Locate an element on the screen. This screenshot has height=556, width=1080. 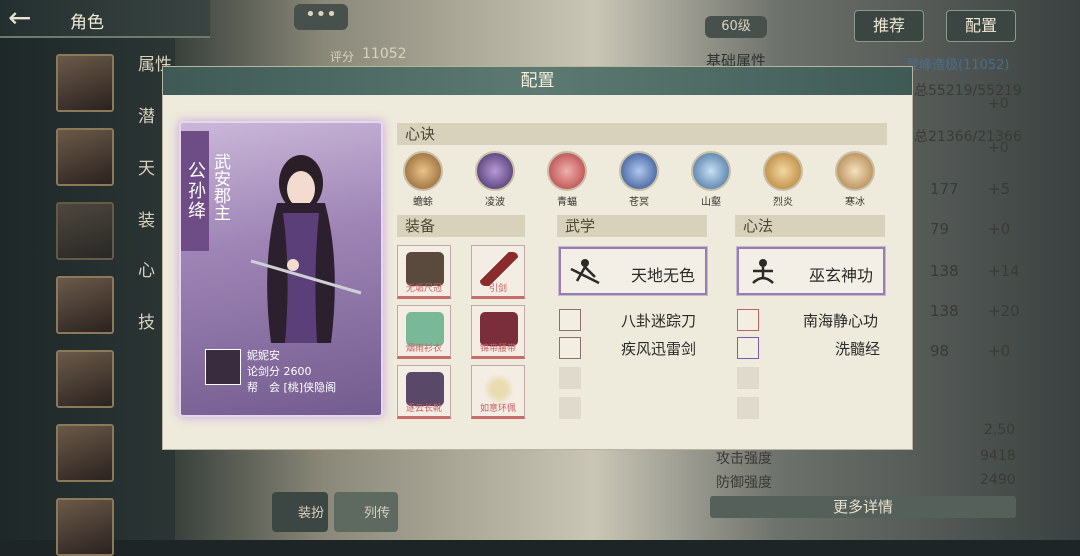
player-name: 妮妮安 is located at coordinates (263, 355).